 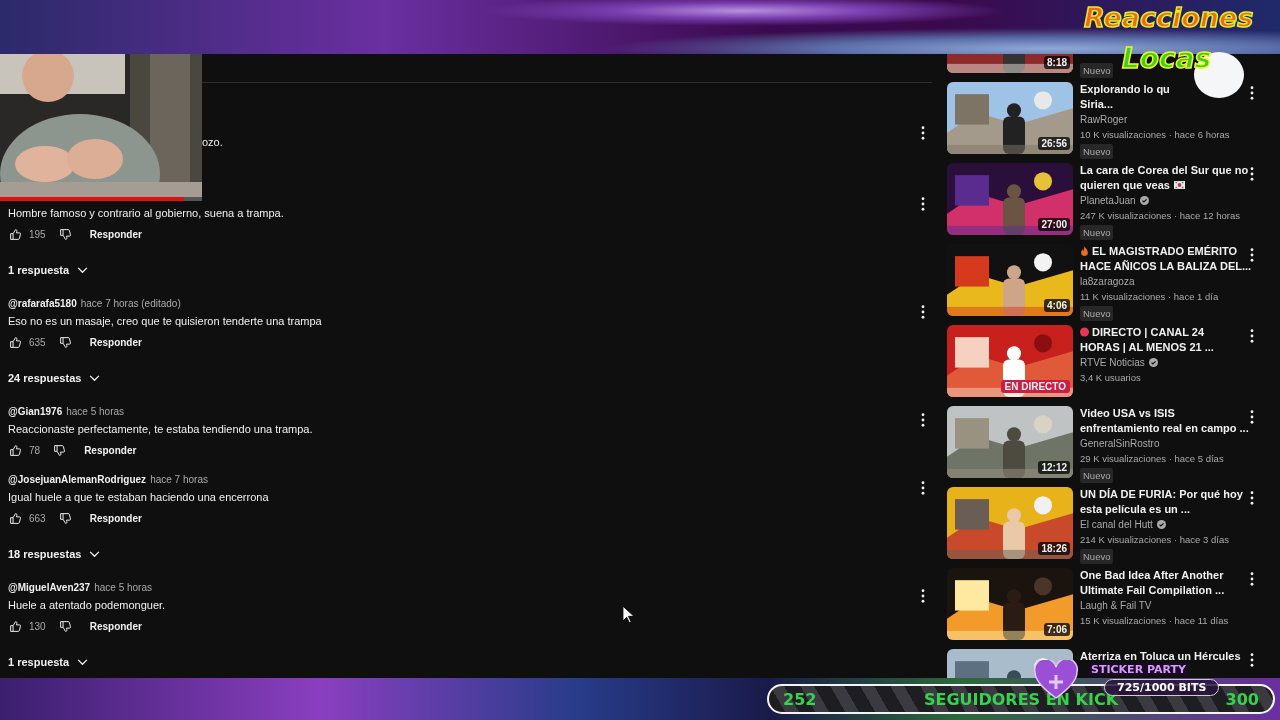 I want to click on duration-badge: 7:06, so click(x=1057, y=629).